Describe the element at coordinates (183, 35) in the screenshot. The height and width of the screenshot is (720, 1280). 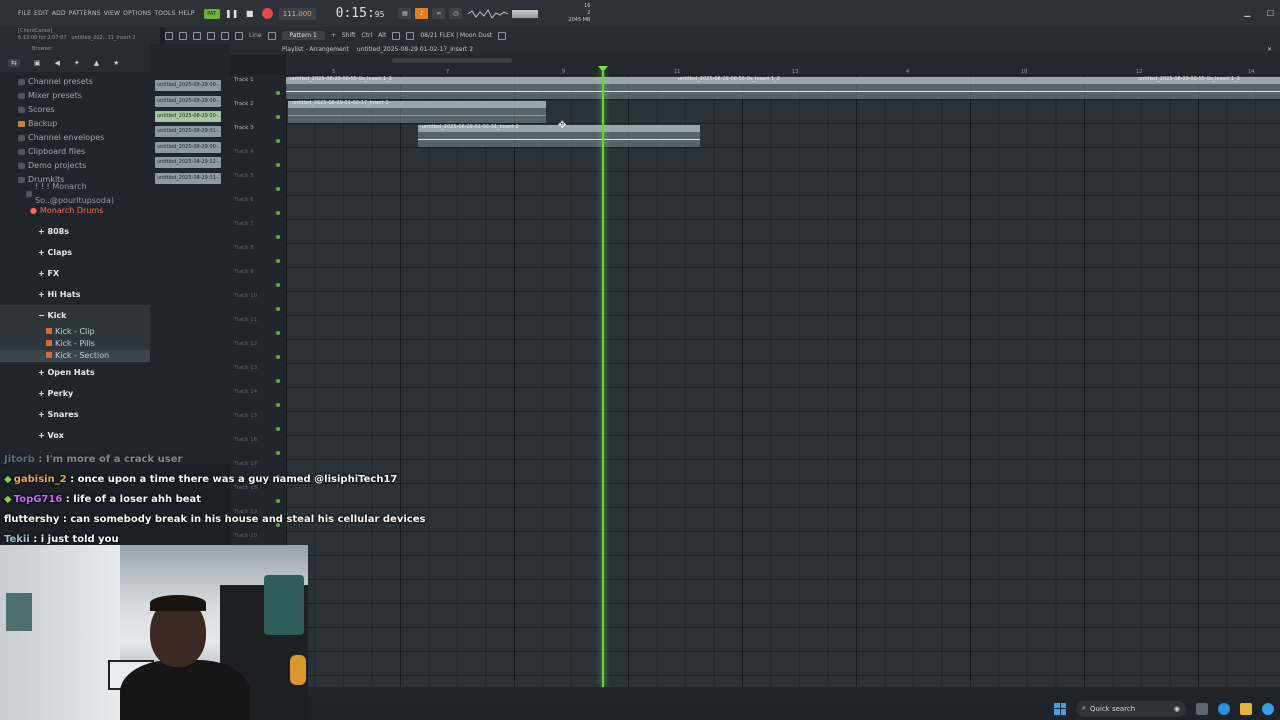
I see `piano-icon` at that location.